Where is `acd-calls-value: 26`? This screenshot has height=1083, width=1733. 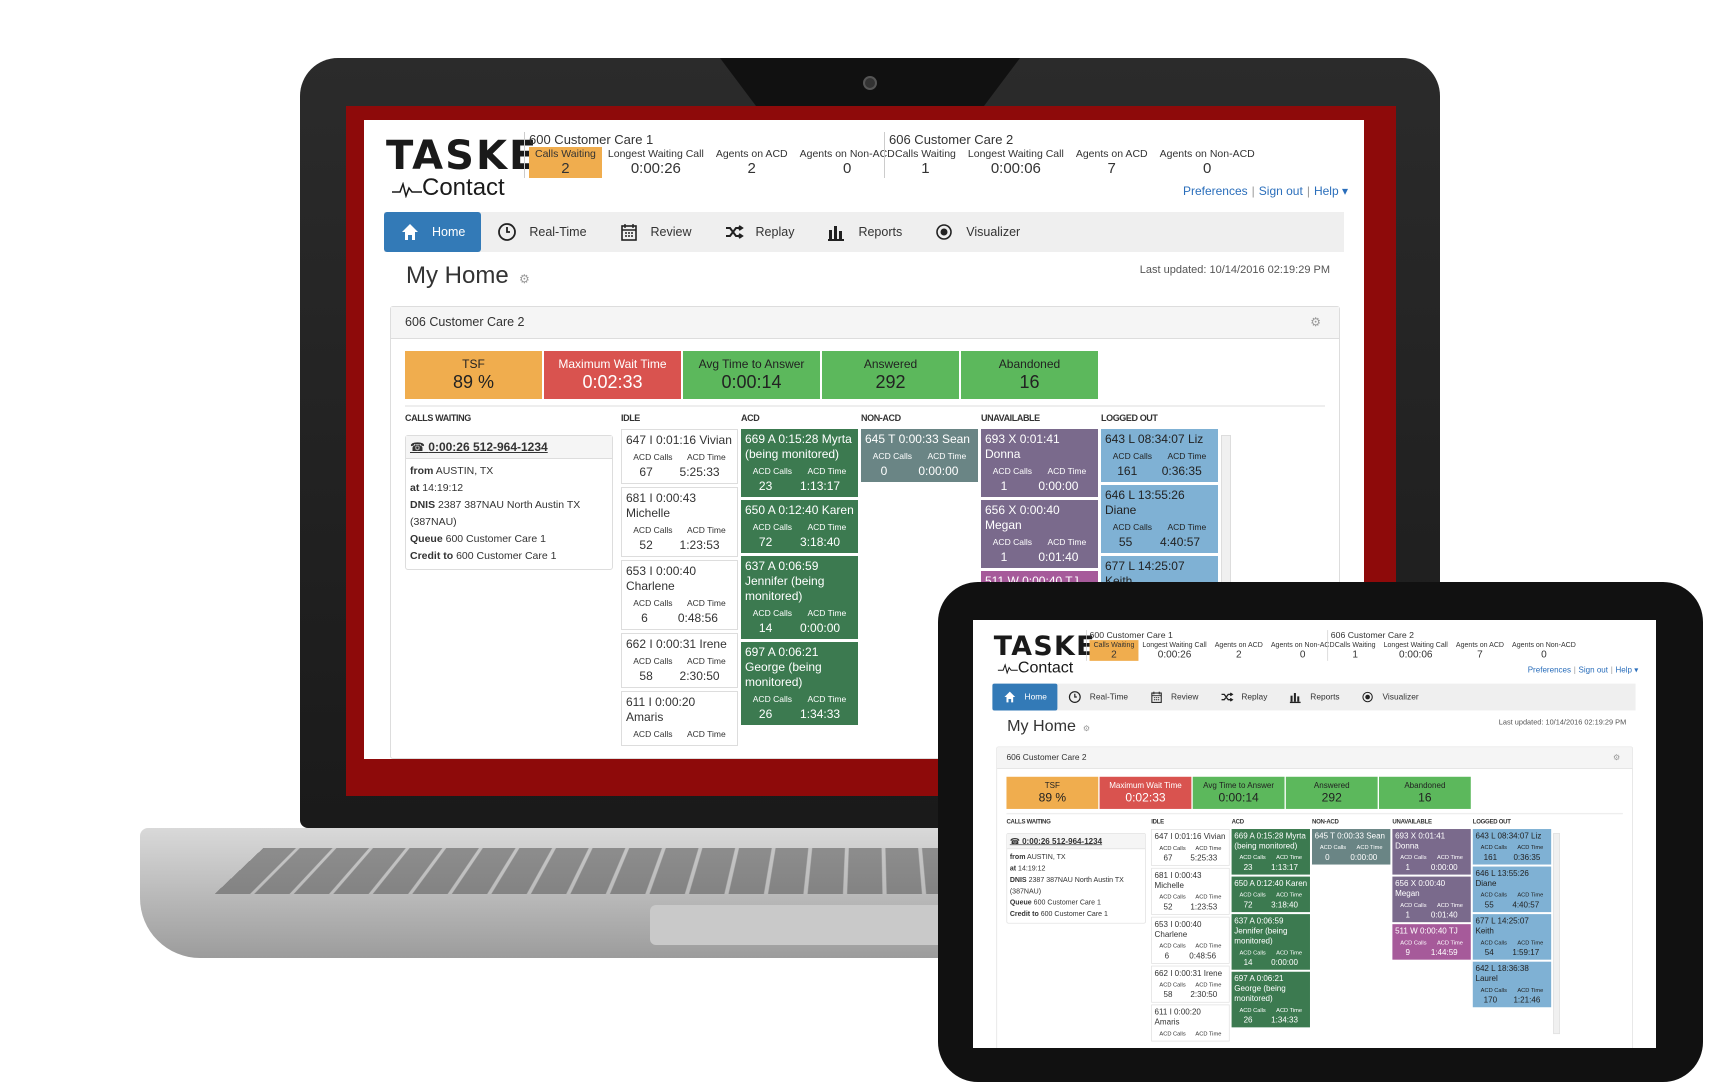
acd-calls-value: 26 is located at coordinates (765, 714).